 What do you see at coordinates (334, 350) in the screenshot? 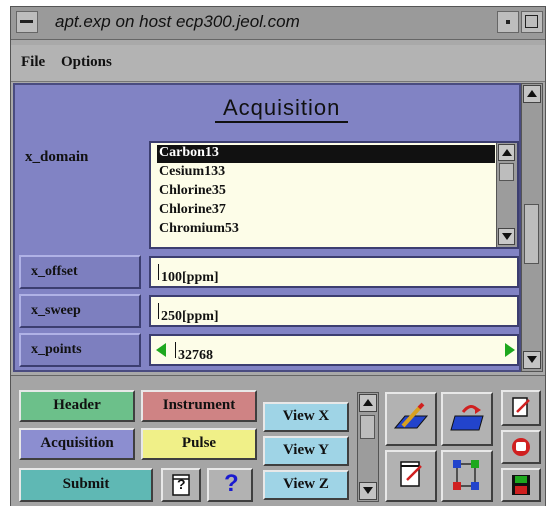
I see `x-points-stepper: 32768` at bounding box center [334, 350].